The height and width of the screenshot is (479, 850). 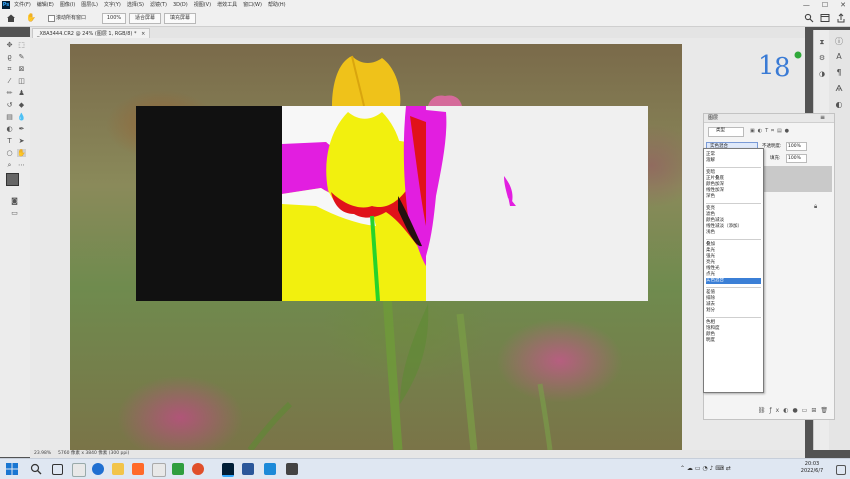 I want to click on menu-window: 窗口(W), so click(x=252, y=5).